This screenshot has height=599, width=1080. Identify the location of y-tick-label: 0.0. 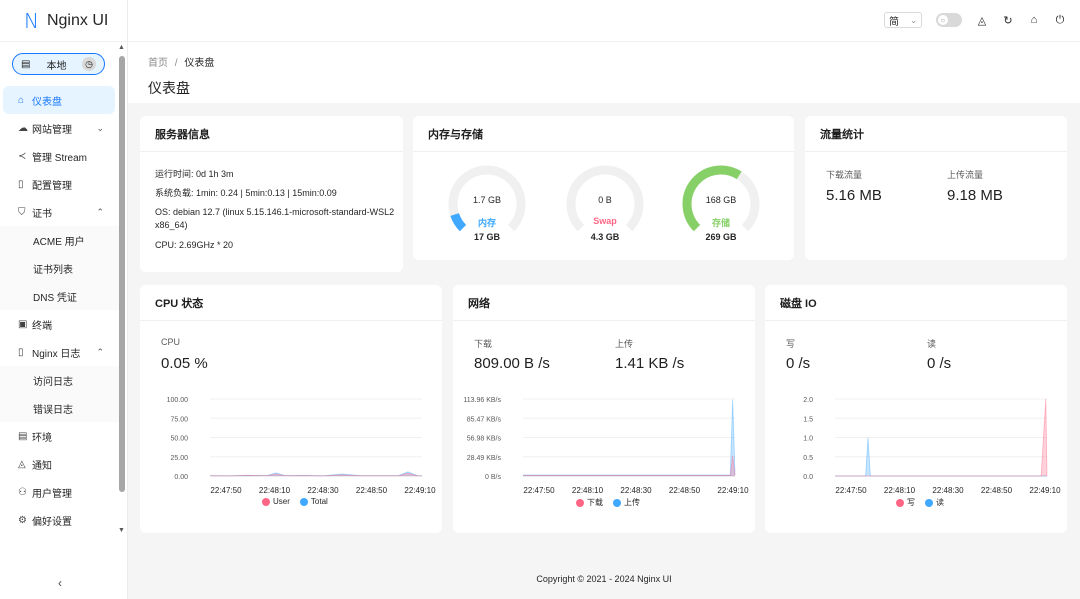
(808, 477).